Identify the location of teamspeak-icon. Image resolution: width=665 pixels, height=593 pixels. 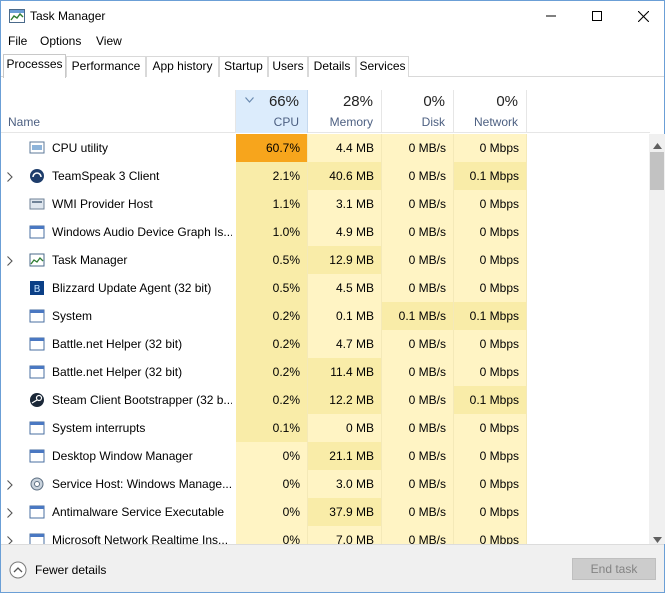
(37, 176).